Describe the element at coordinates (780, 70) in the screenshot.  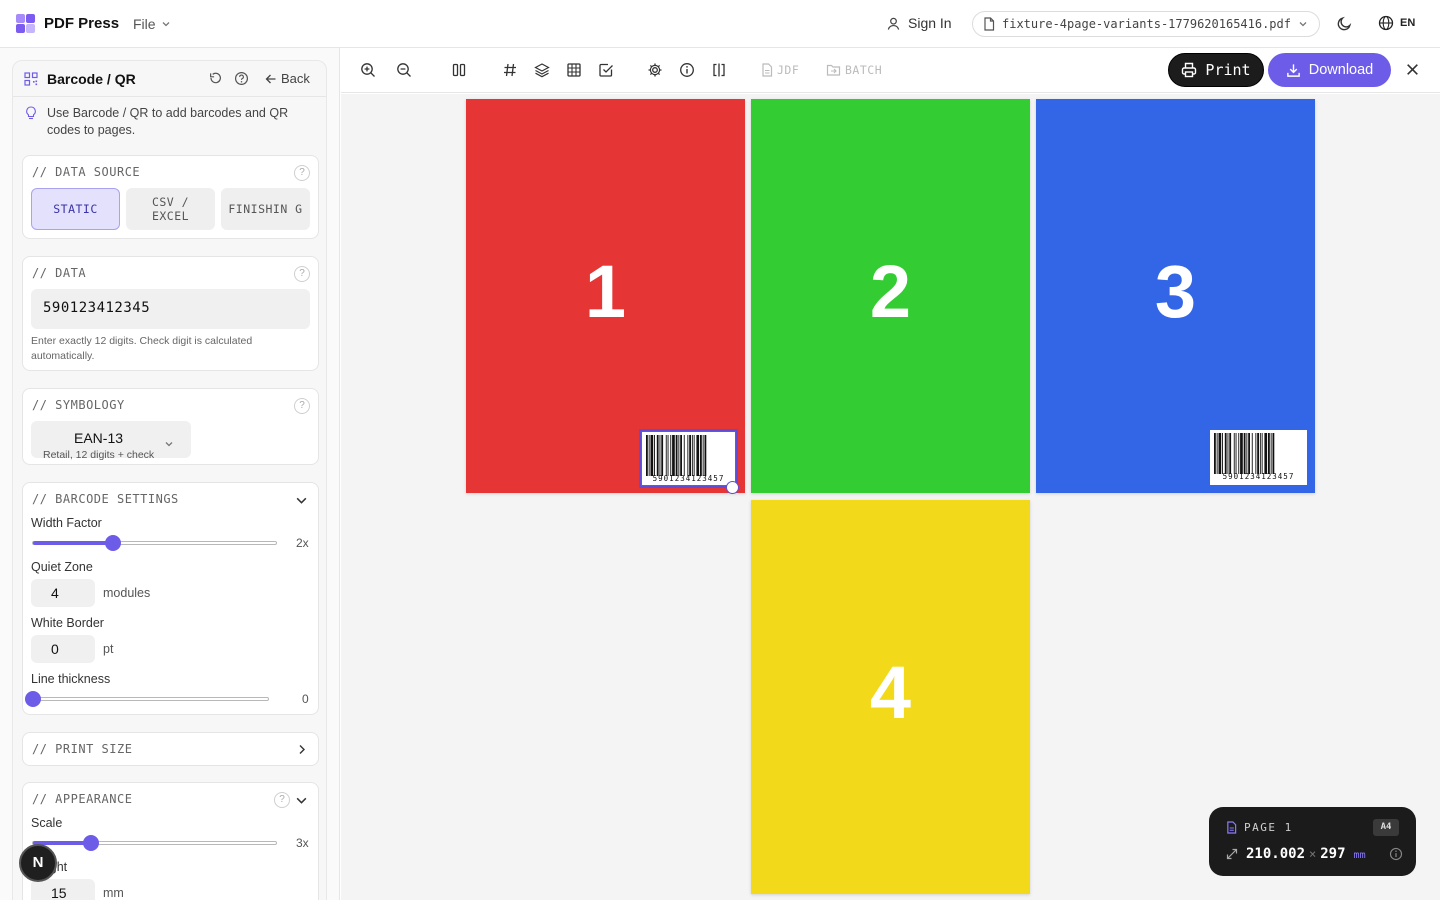
I see `jdf-button: JDF` at that location.